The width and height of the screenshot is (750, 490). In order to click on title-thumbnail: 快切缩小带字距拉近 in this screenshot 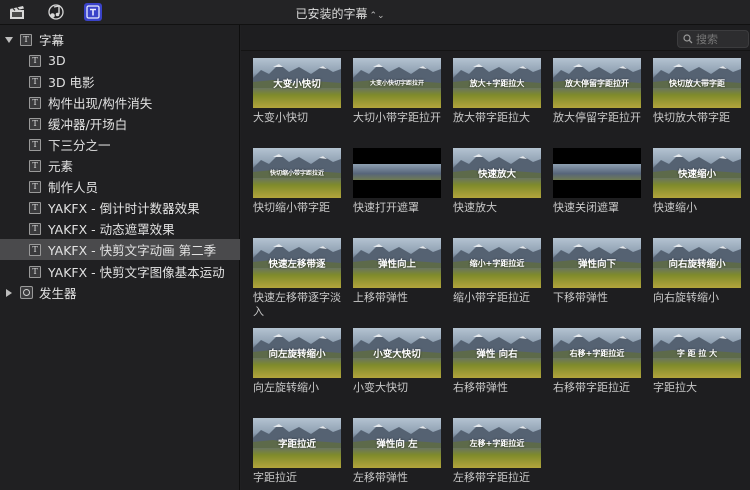, I will do `click(297, 173)`.